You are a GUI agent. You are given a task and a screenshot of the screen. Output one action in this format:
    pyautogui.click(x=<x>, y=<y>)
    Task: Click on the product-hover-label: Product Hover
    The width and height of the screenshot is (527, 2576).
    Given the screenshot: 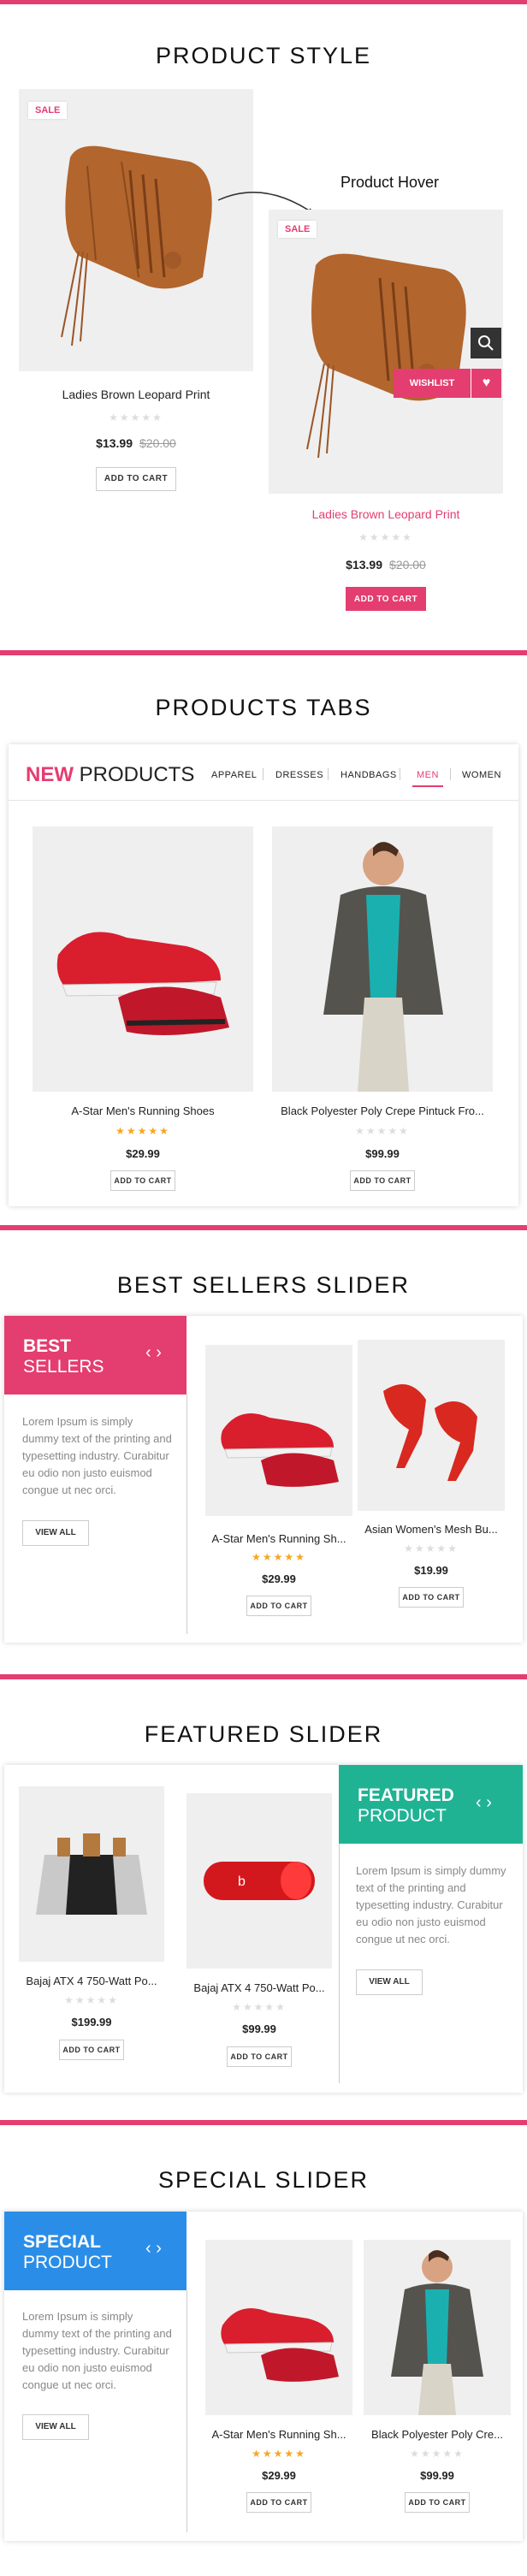 What is the action you would take?
    pyautogui.click(x=390, y=183)
    